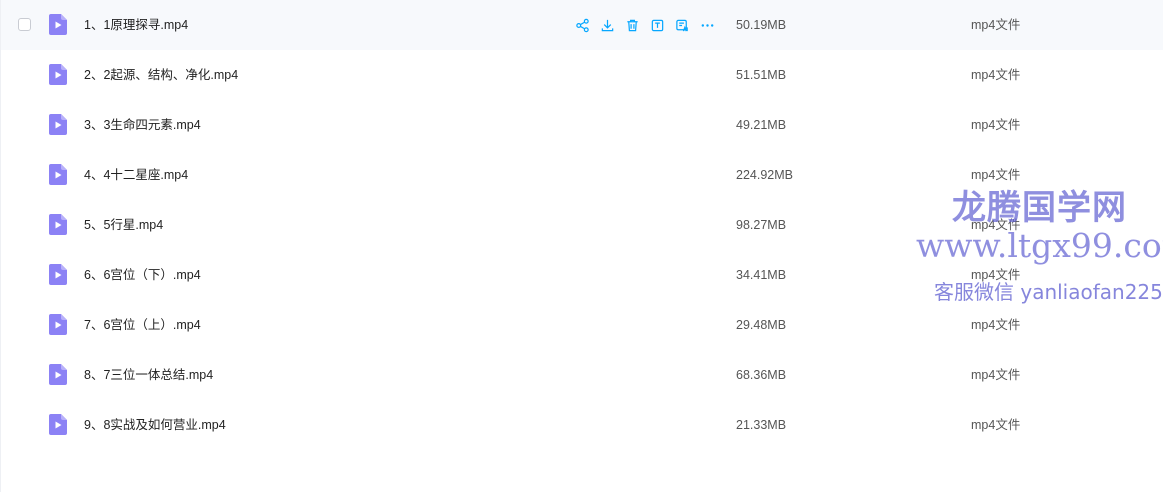 The image size is (1163, 492). I want to click on file-name: 7、6宫位（上）.mp4, so click(142, 325).